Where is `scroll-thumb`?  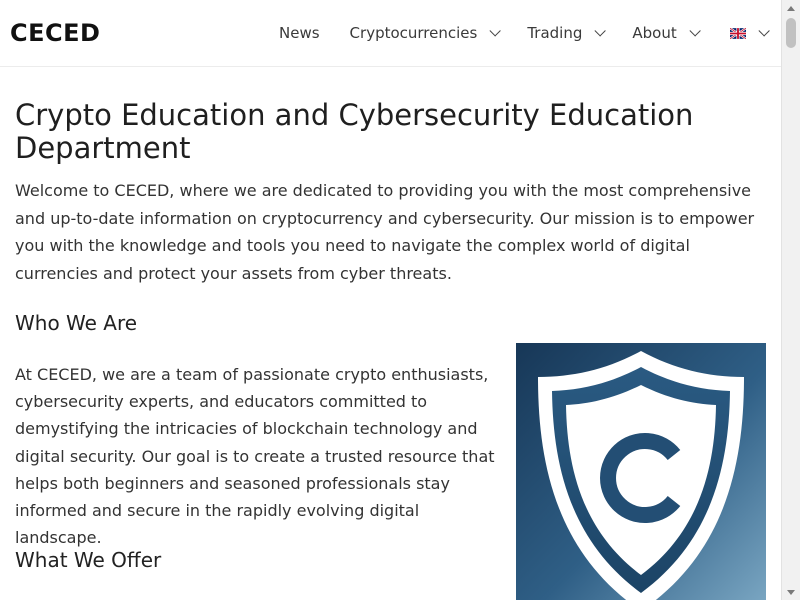
scroll-thumb is located at coordinates (791, 33).